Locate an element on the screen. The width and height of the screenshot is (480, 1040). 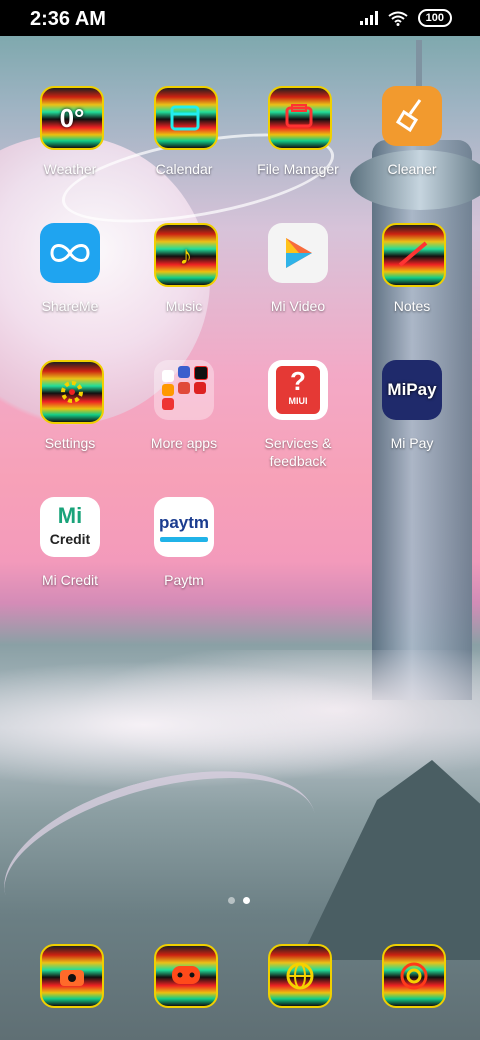
camera-icon is located at coordinates (414, 976).